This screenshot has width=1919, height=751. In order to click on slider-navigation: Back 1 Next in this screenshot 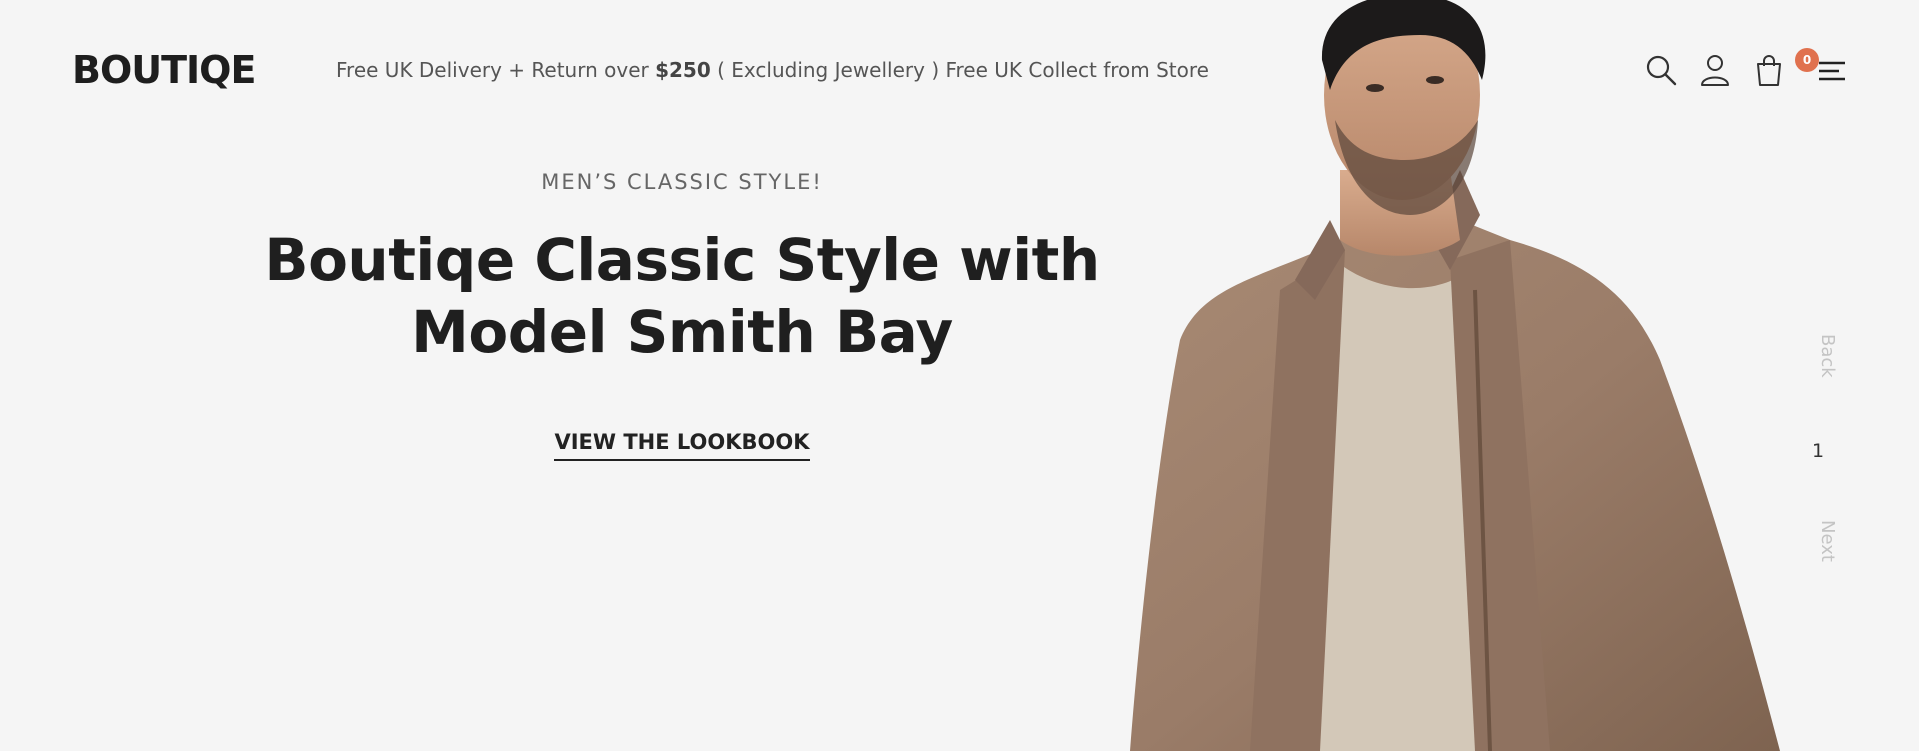, I will do `click(1820, 450)`.